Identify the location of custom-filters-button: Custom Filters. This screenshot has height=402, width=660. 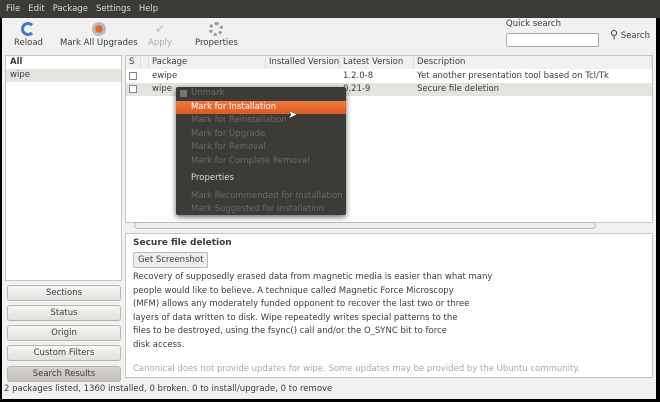
(64, 353).